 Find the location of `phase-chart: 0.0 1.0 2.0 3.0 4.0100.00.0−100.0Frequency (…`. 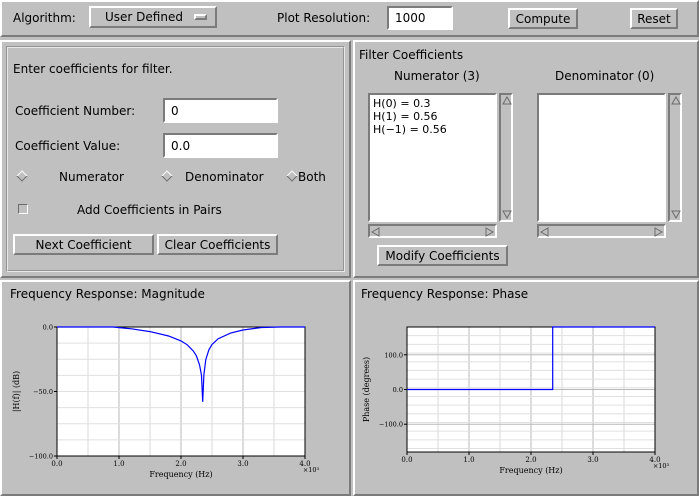

phase-chart: 0.0 1.0 2.0 3.0 4.0100.00.0−100.0Frequency (… is located at coordinates (516, 400).